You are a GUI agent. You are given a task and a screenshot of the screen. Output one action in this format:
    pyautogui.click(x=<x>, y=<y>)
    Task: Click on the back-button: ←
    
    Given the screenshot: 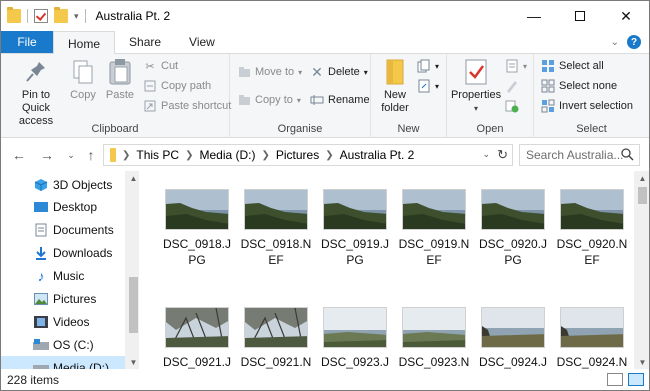 What is the action you would take?
    pyautogui.click(x=19, y=155)
    